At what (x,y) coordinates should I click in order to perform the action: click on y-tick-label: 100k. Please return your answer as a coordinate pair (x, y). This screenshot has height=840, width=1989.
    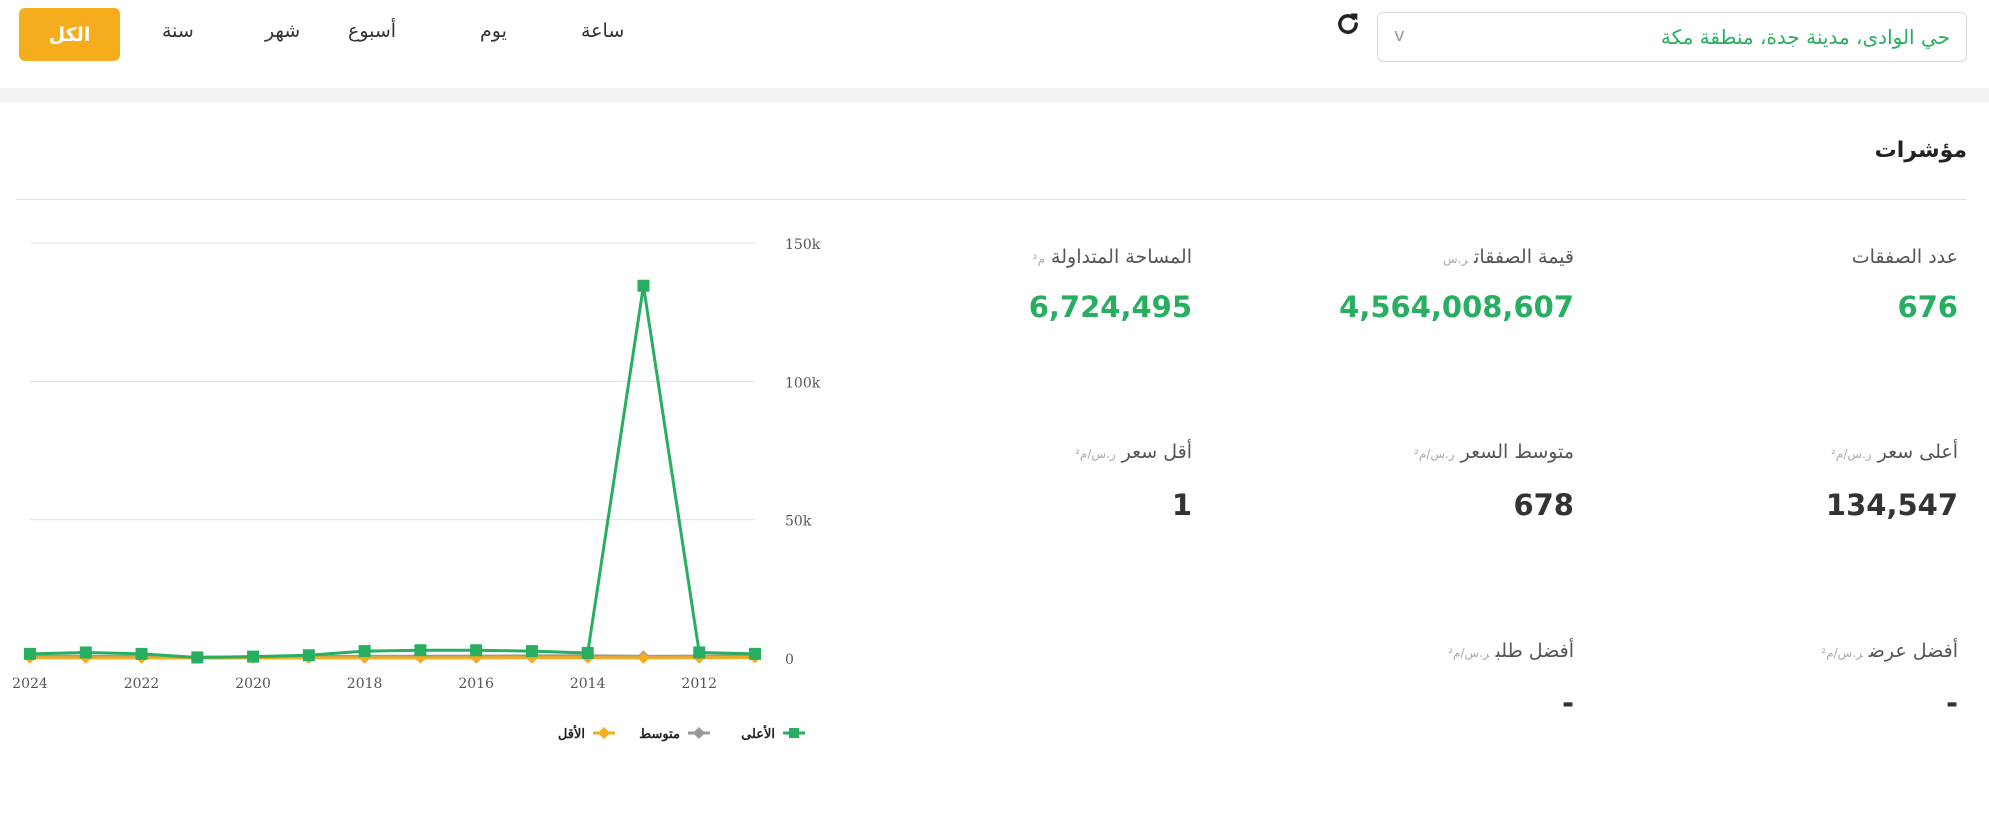
    Looking at the image, I should click on (803, 383).